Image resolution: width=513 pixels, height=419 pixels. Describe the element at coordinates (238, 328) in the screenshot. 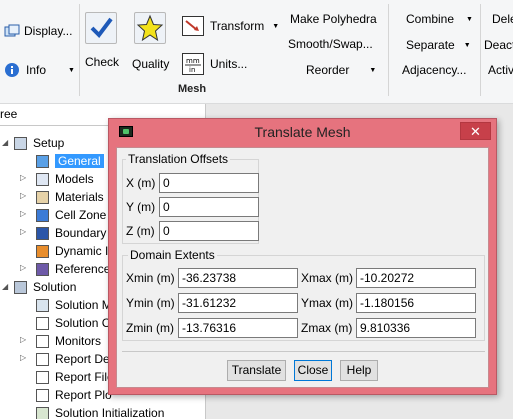

I see `zmin-field` at that location.